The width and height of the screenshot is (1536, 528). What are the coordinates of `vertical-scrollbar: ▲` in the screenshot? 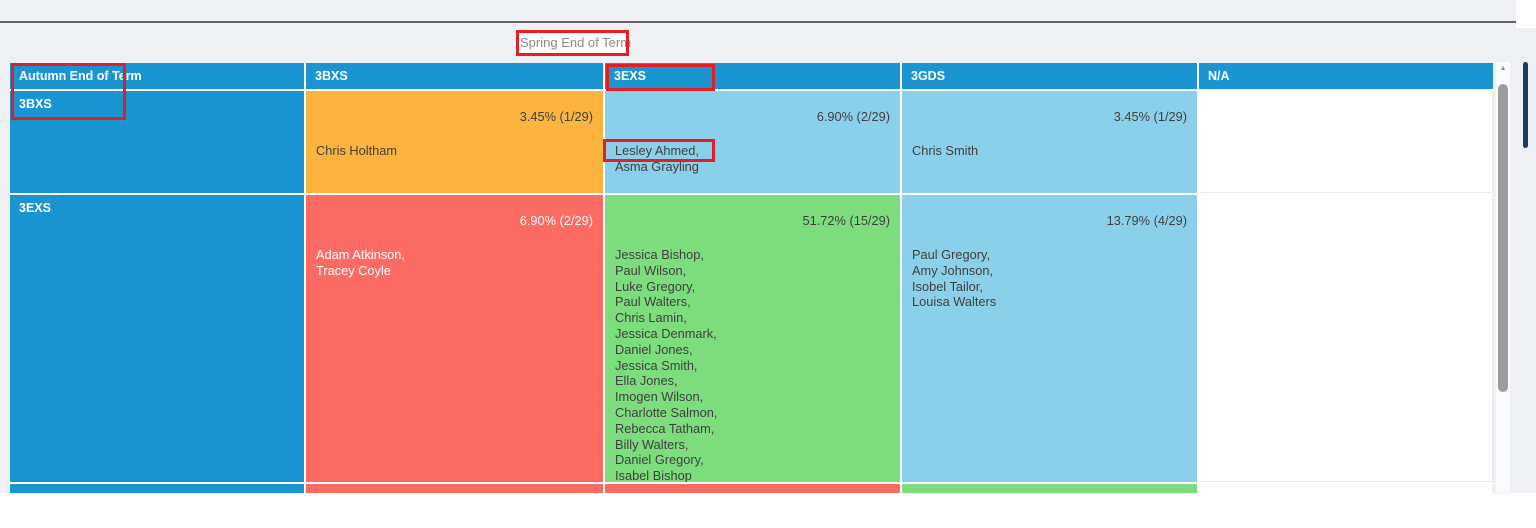 It's located at (1503, 277).